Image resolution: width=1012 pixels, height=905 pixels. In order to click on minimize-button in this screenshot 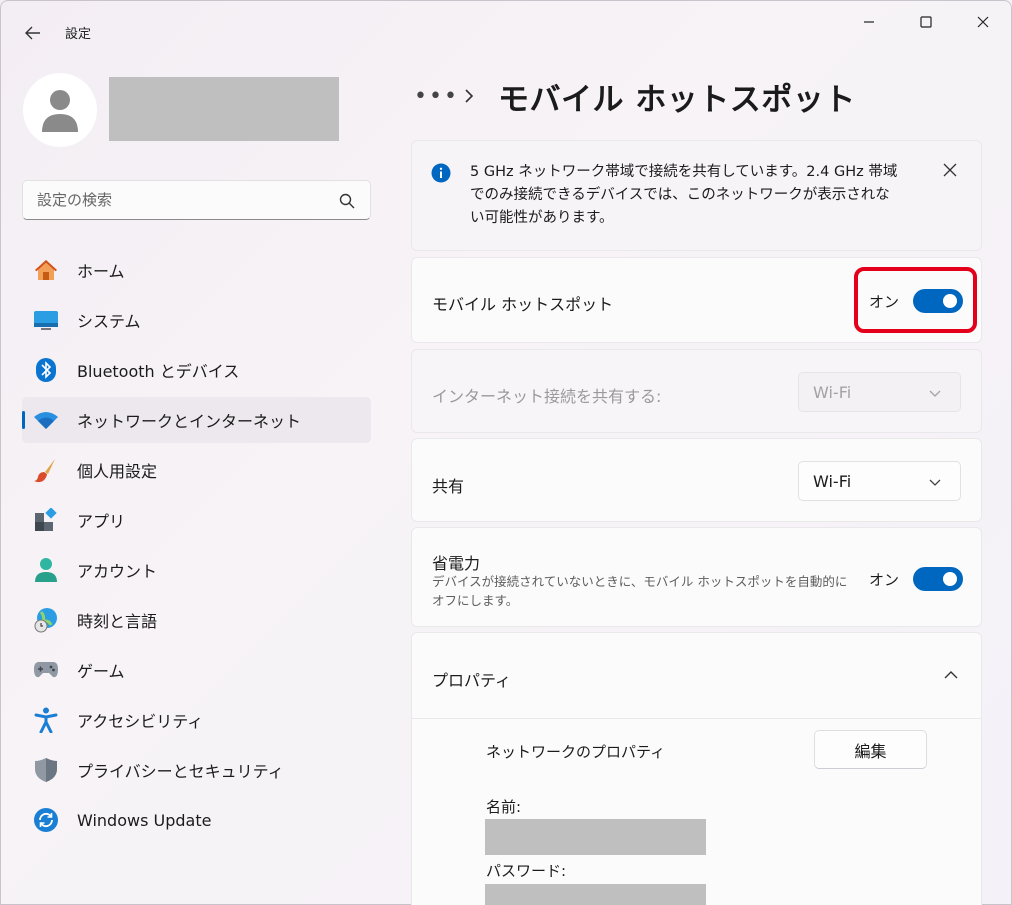, I will do `click(869, 22)`.